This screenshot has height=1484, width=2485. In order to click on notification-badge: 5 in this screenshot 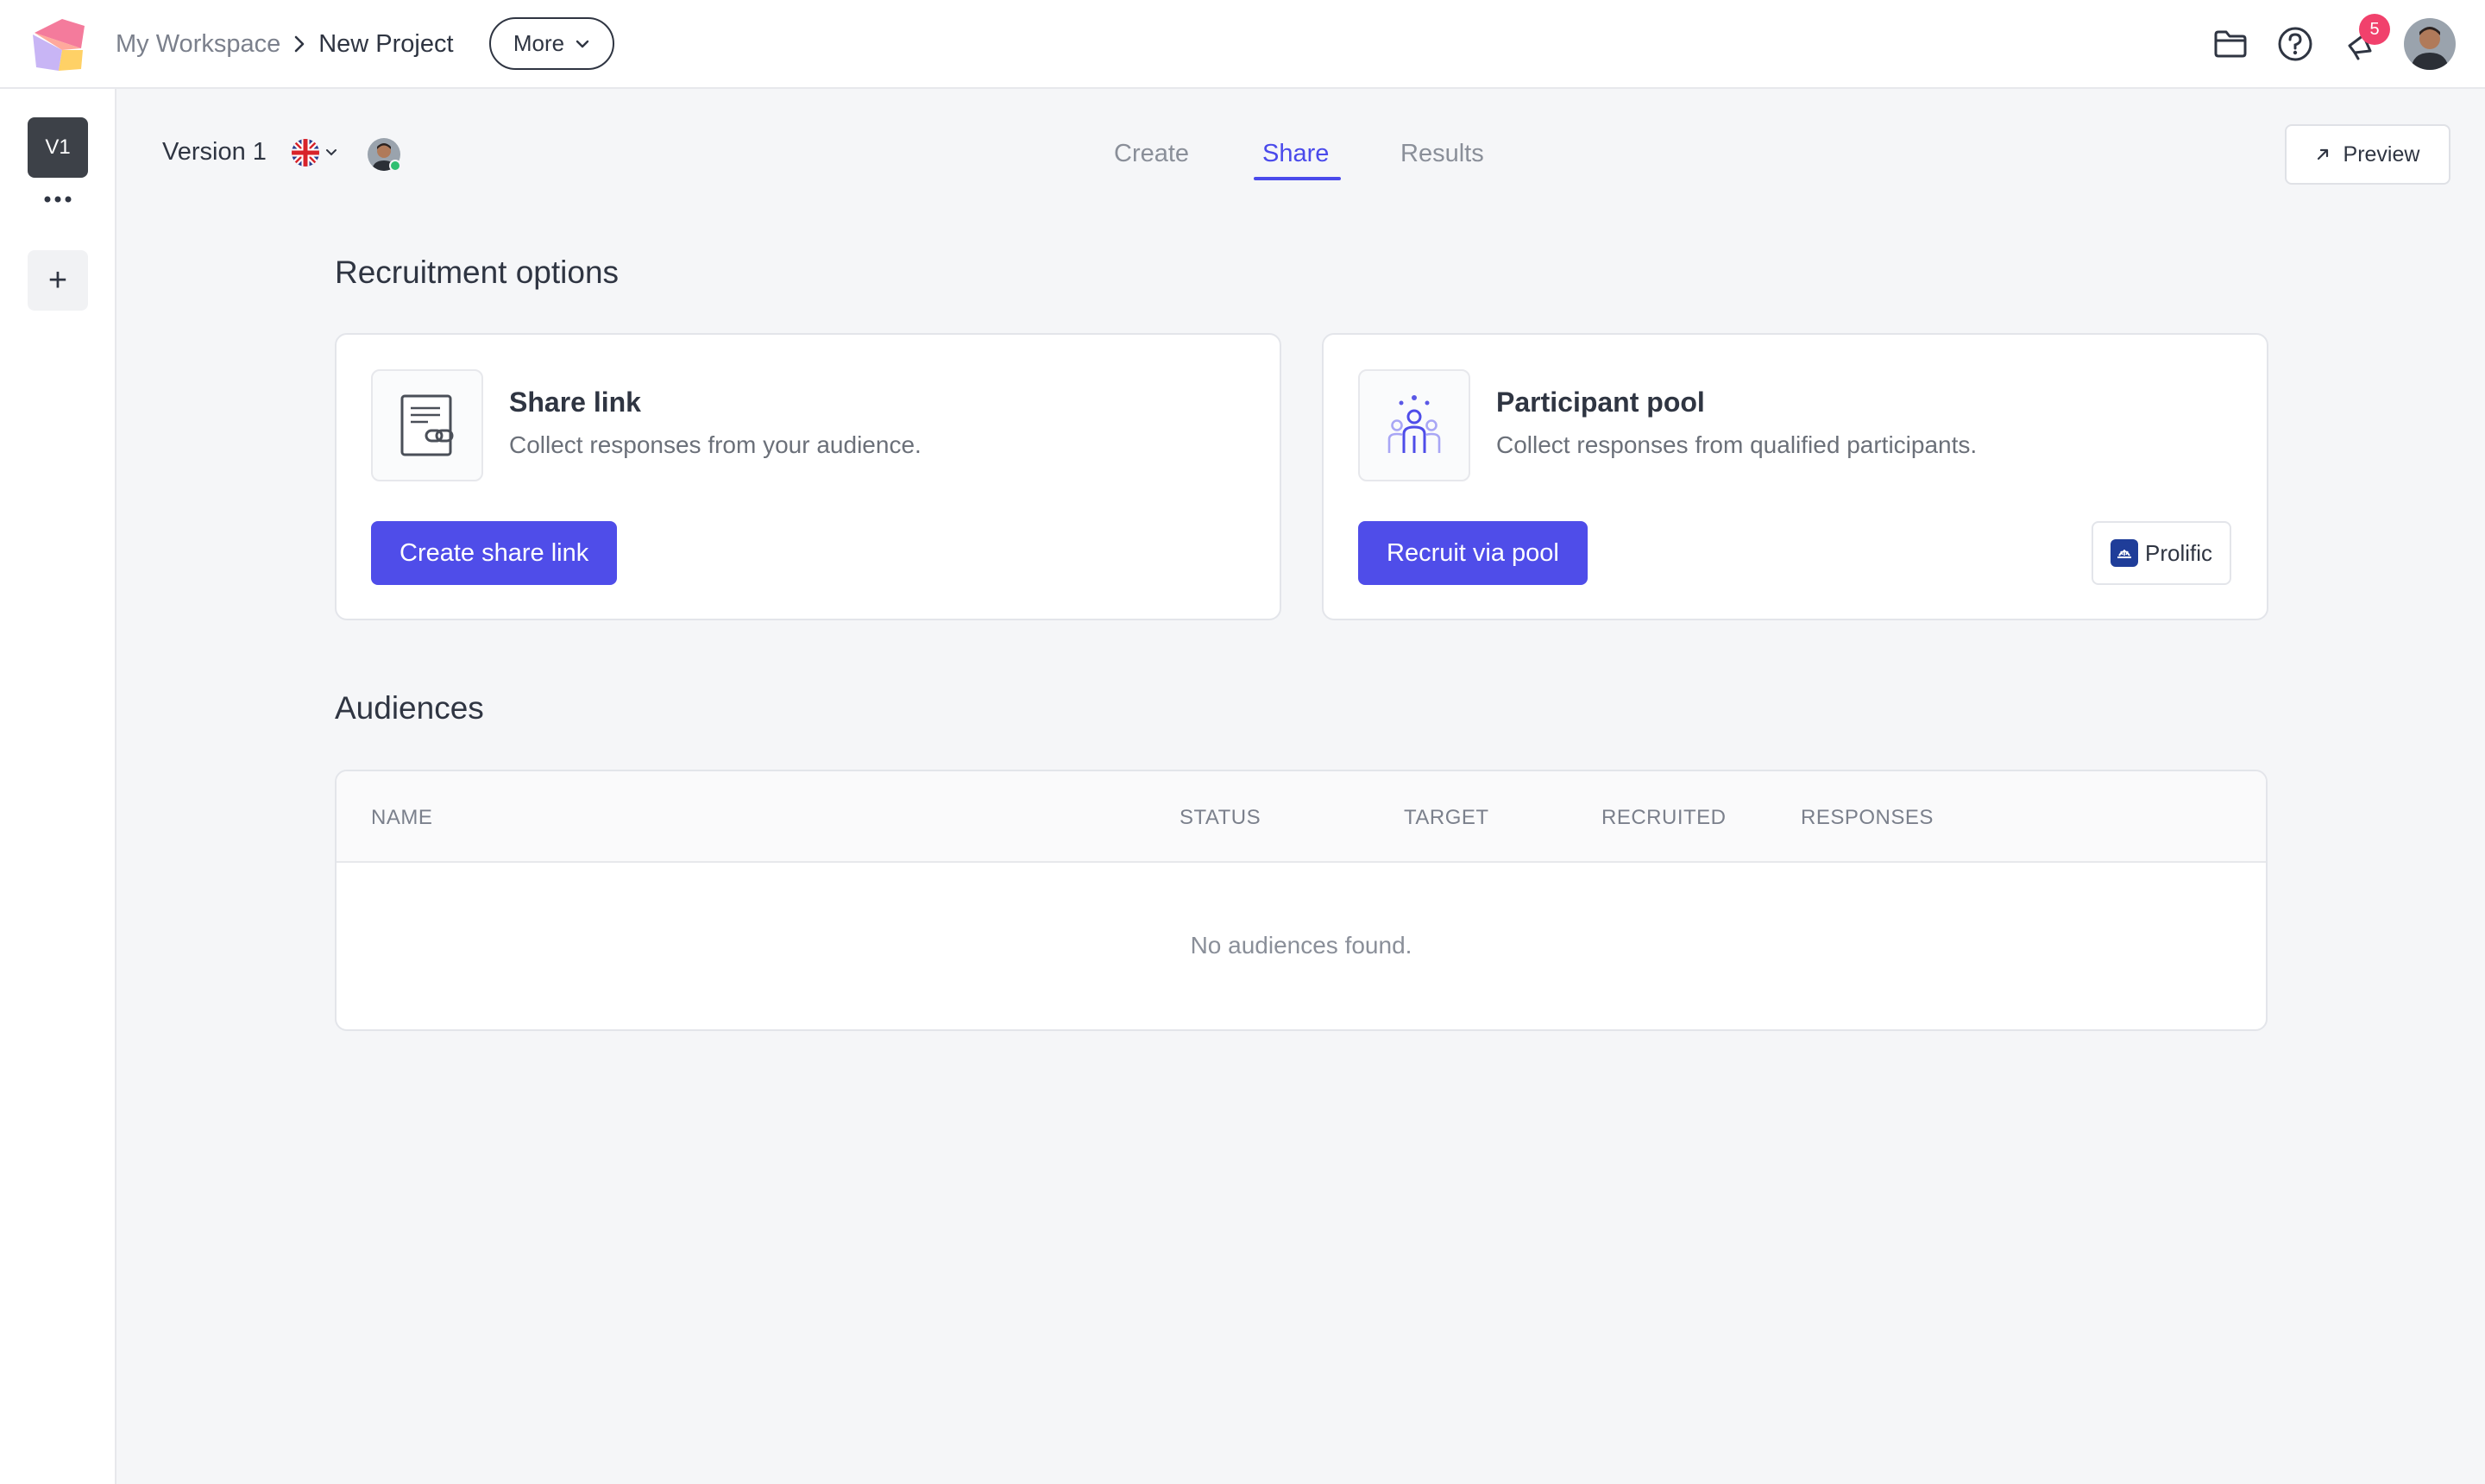, I will do `click(2374, 30)`.